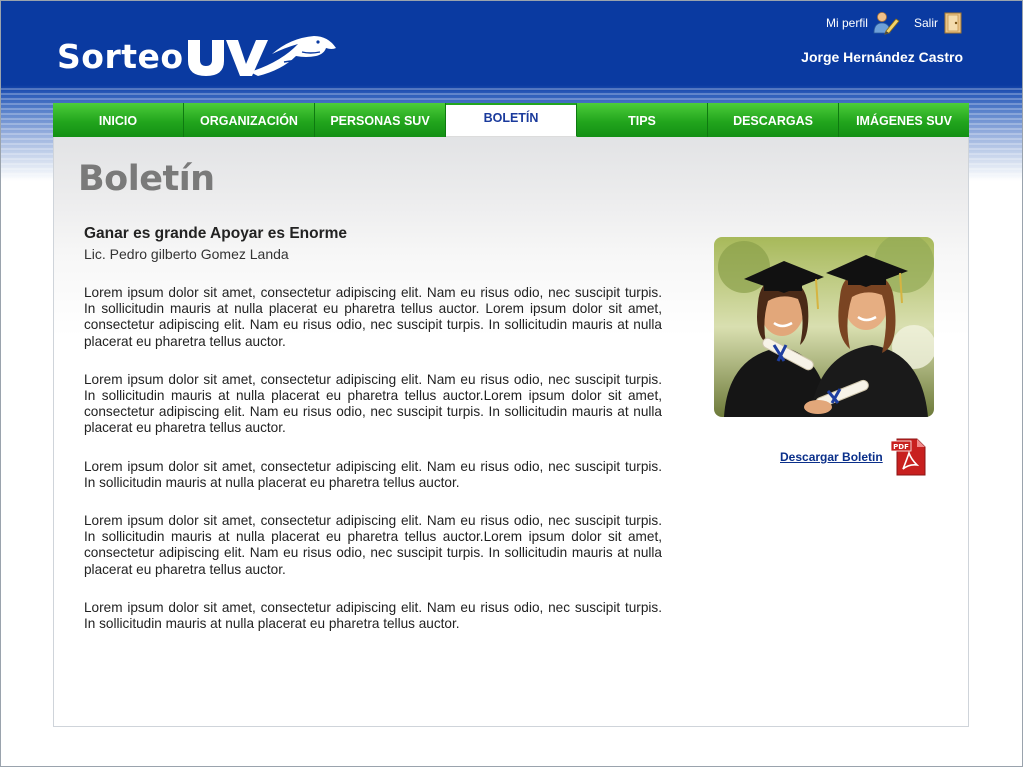 This screenshot has height=767, width=1023. What do you see at coordinates (831, 457) in the screenshot?
I see `download-boletin-link: Descargar Boletin` at bounding box center [831, 457].